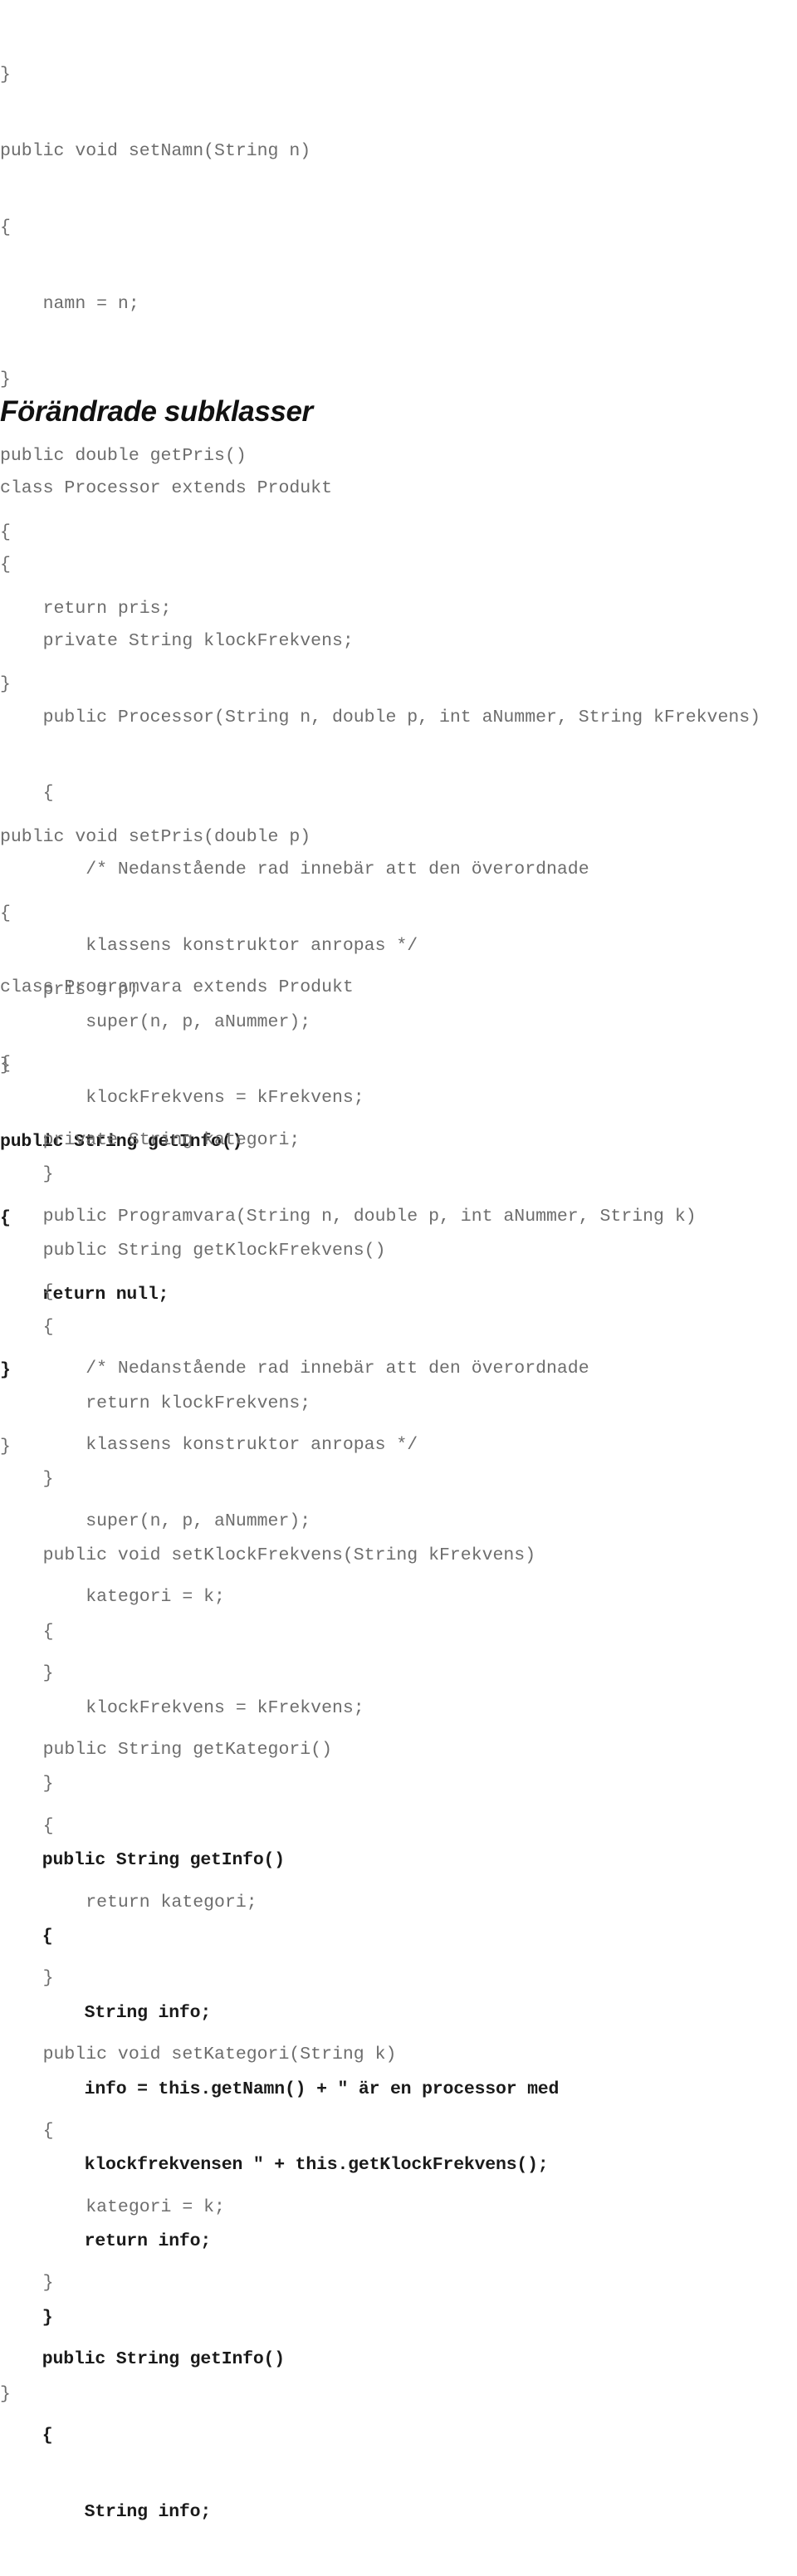 The width and height of the screenshot is (797, 2576). I want to click on code-line-emphasis: String info;, so click(106, 2512).